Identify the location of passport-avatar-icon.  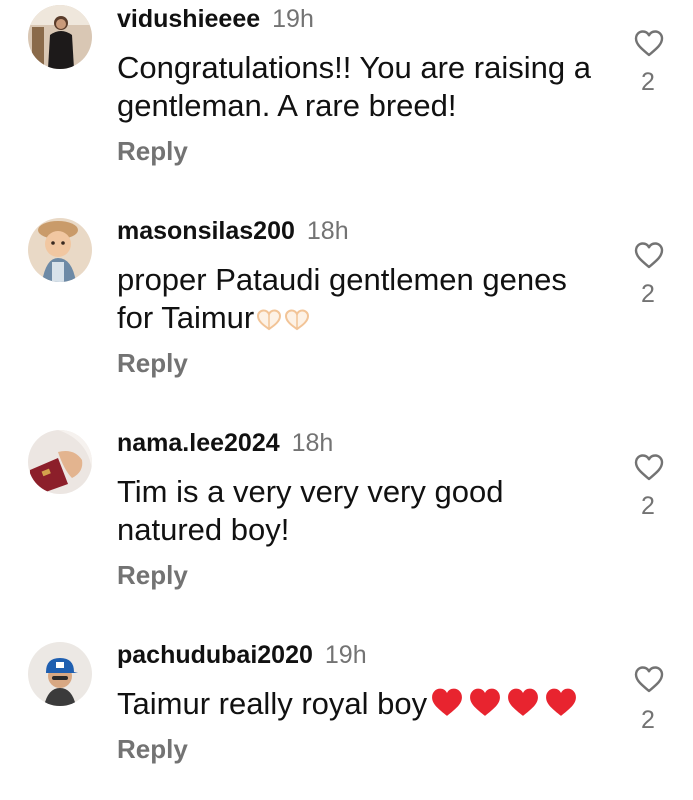
(60, 462).